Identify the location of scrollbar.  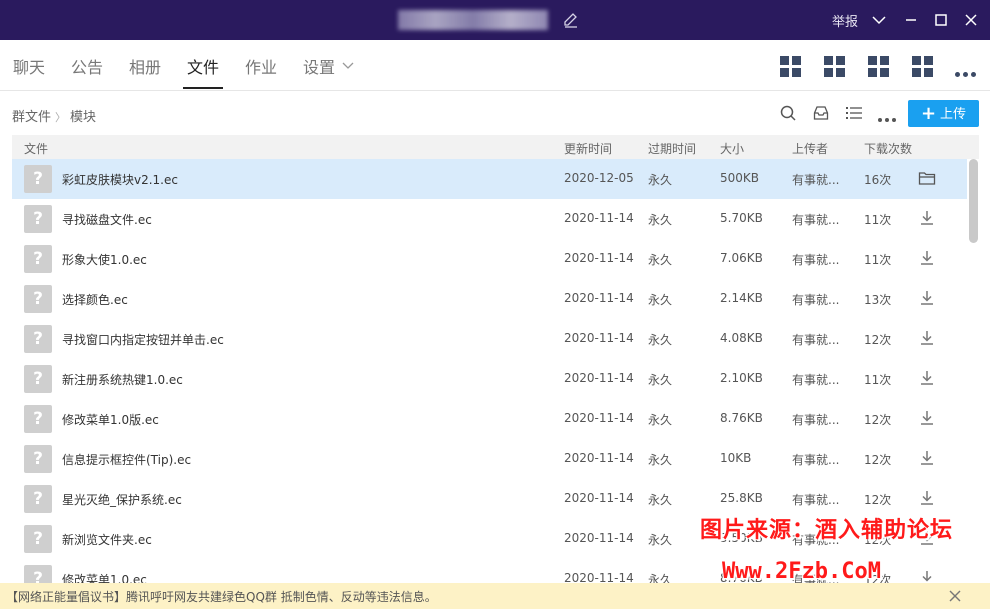
(973, 201).